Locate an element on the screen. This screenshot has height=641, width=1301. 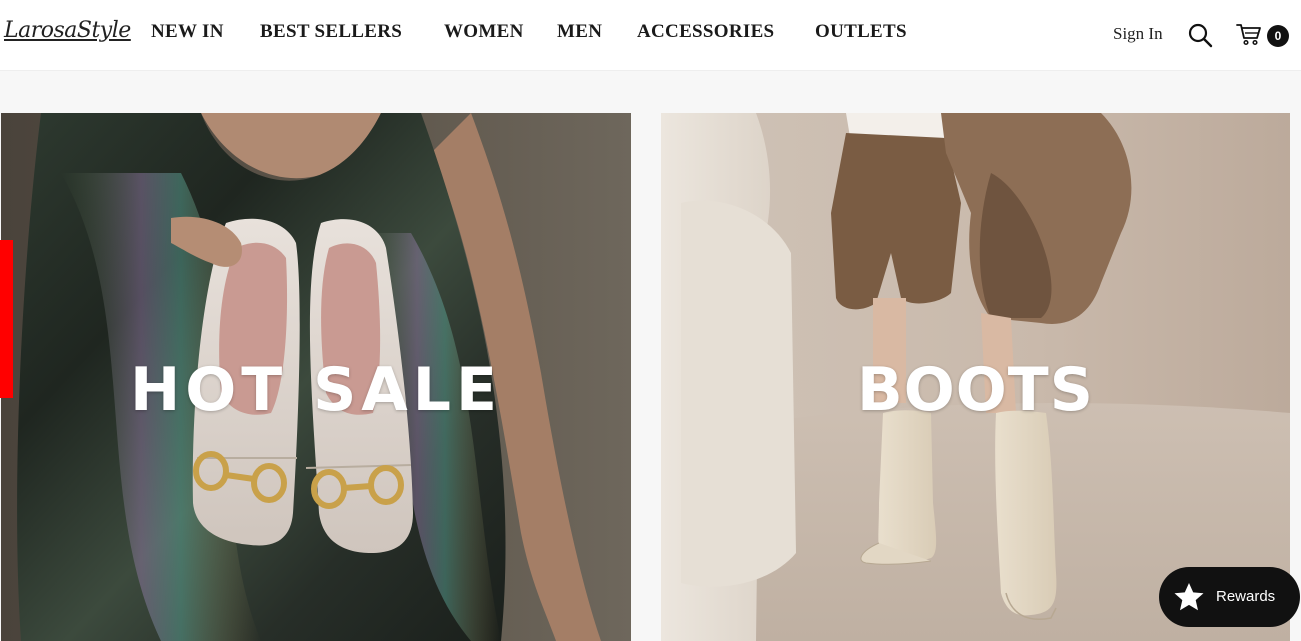
rewards-button: Rewards is located at coordinates (1229, 597).